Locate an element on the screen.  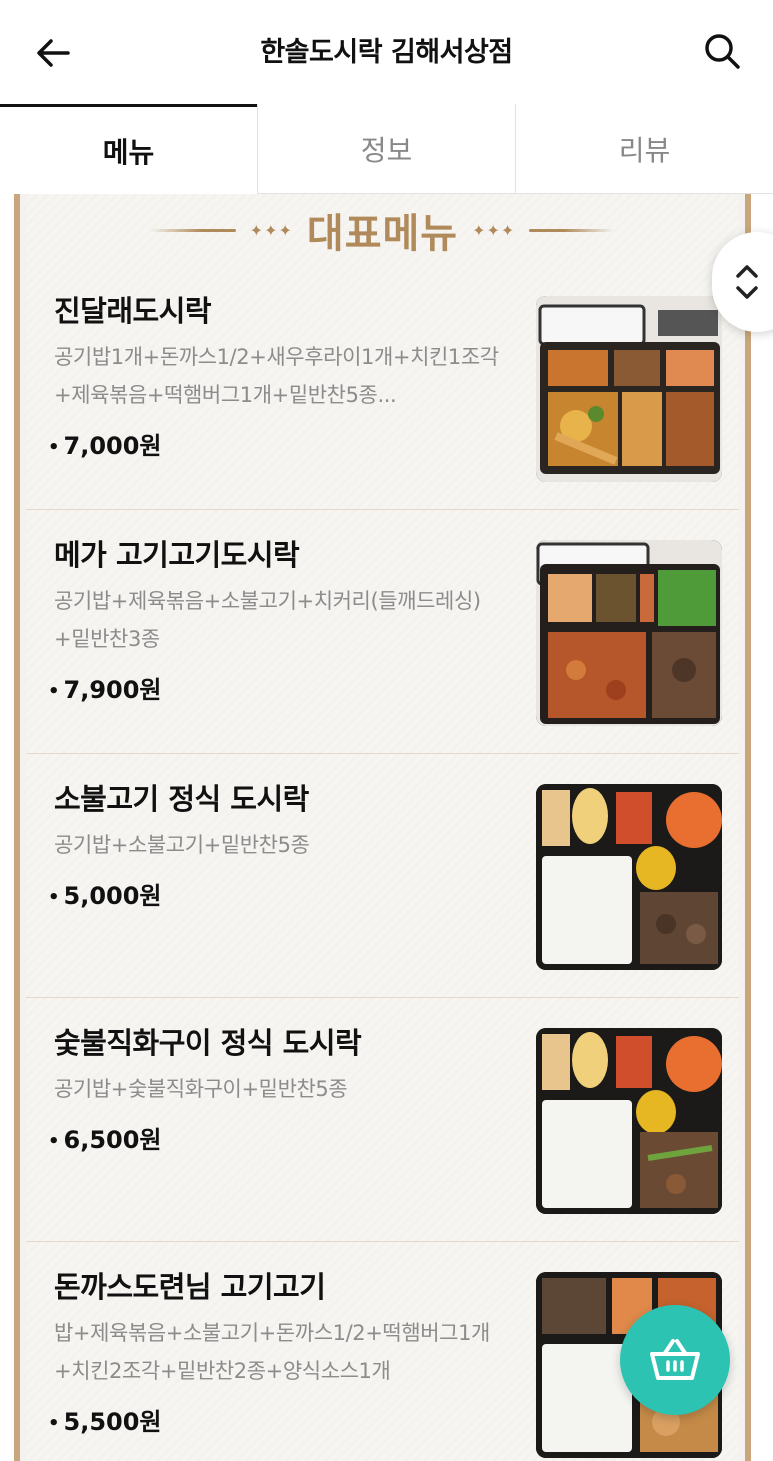
tab-info: 정보 is located at coordinates (386, 149).